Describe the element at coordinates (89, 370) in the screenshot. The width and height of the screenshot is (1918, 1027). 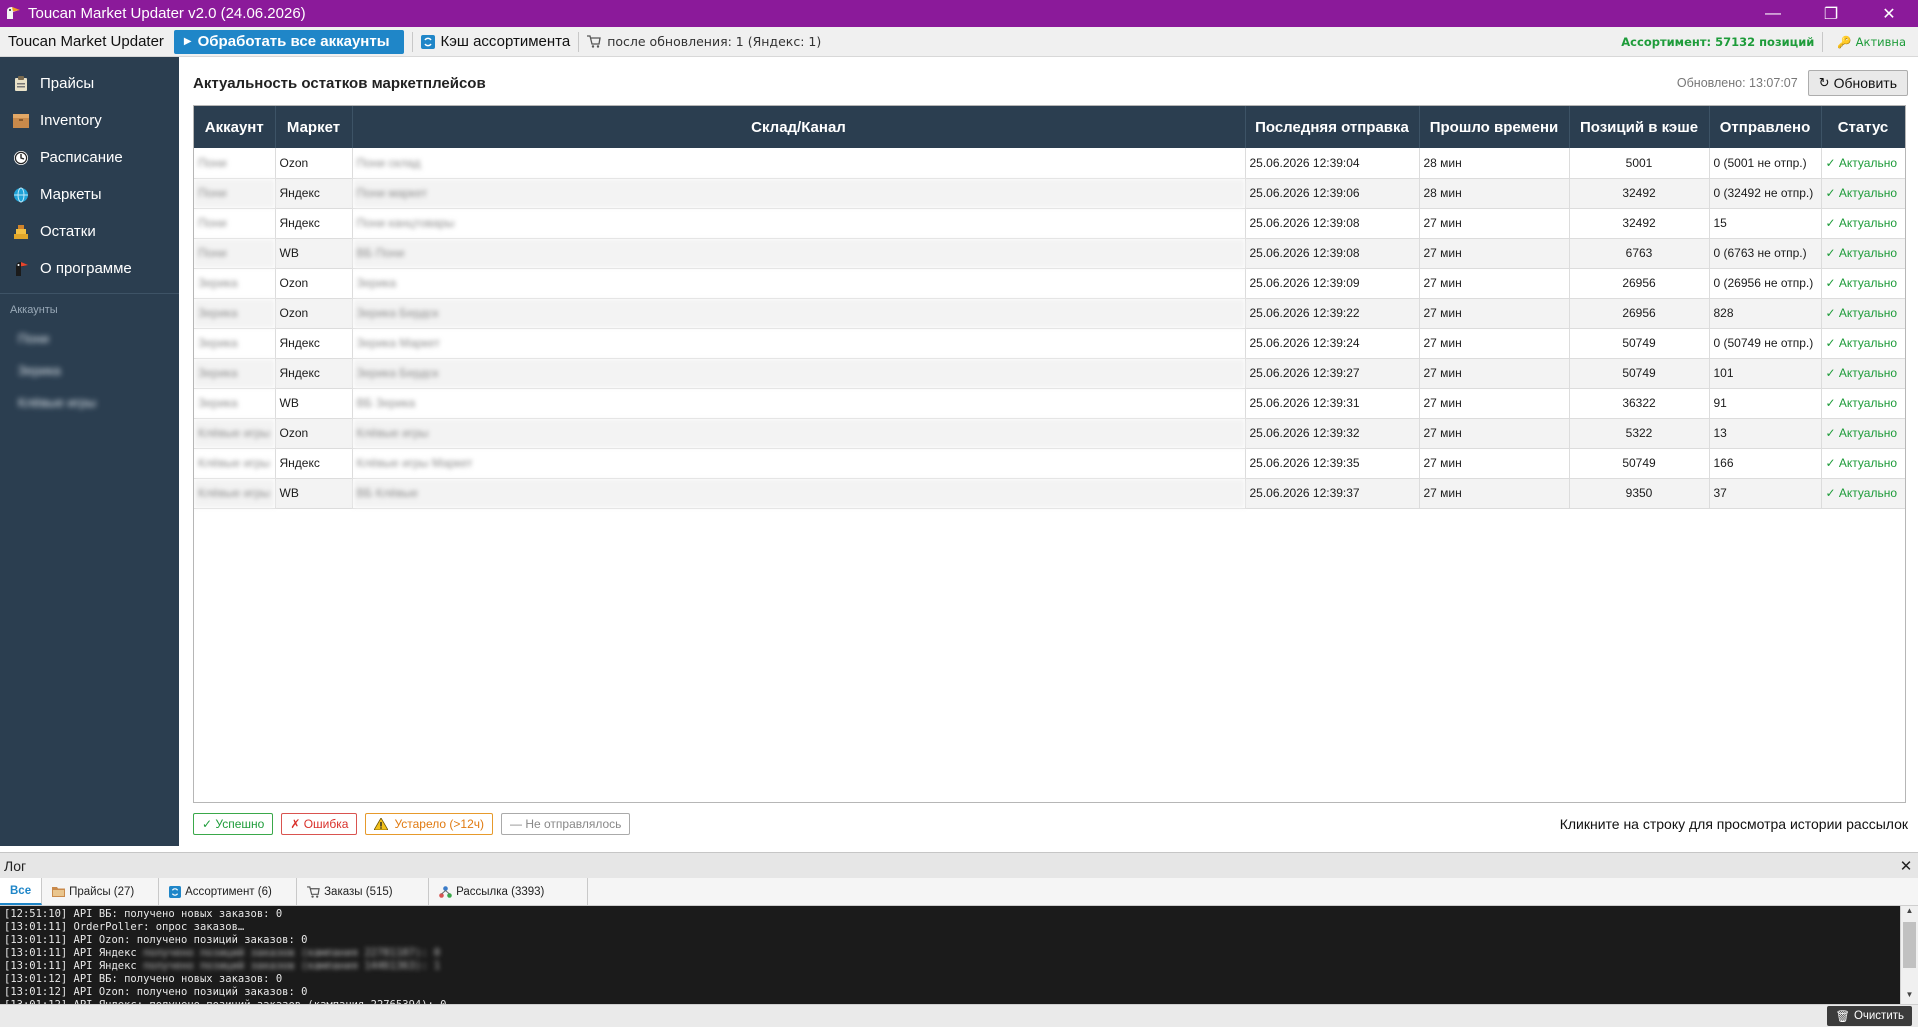
I see `sidebar-account-item: Зерика` at that location.